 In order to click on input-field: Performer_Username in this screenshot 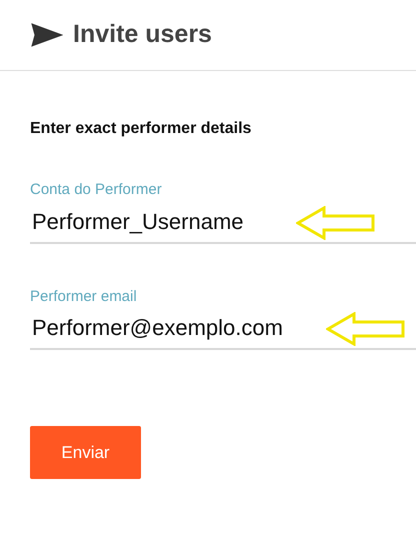, I will do `click(223, 222)`.